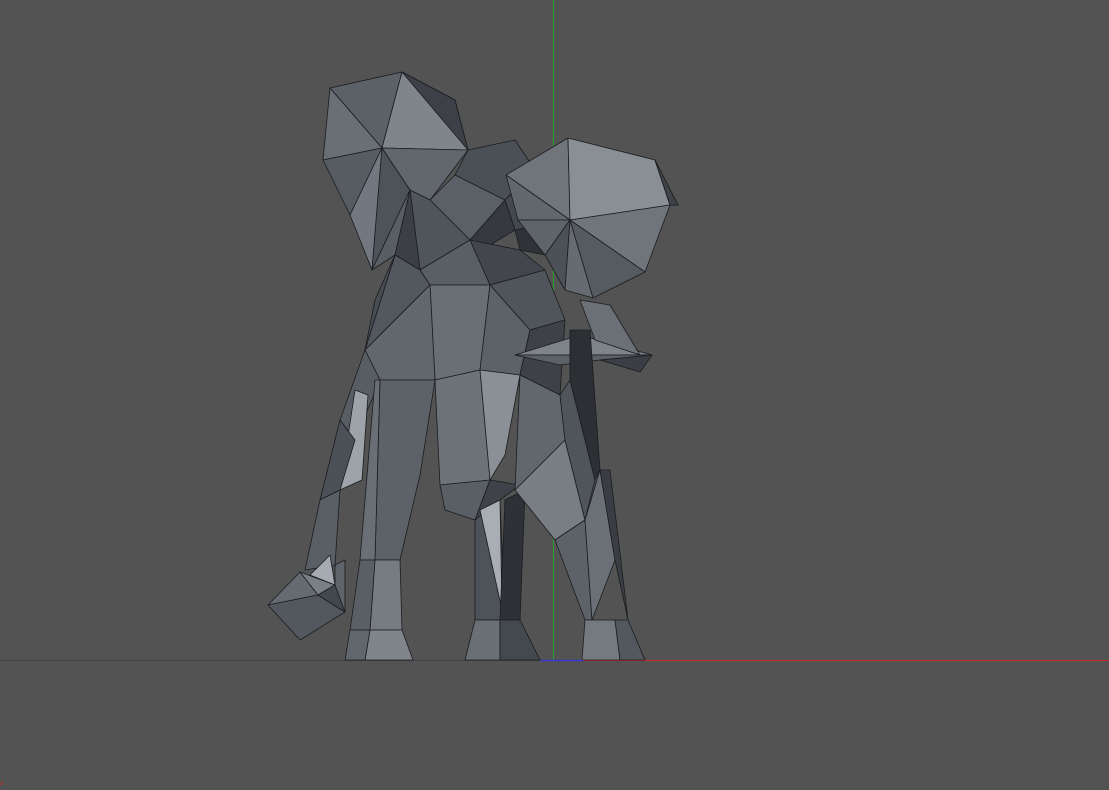 This screenshot has height=790, width=1109. What do you see at coordinates (465, 317) in the screenshot?
I see `body` at bounding box center [465, 317].